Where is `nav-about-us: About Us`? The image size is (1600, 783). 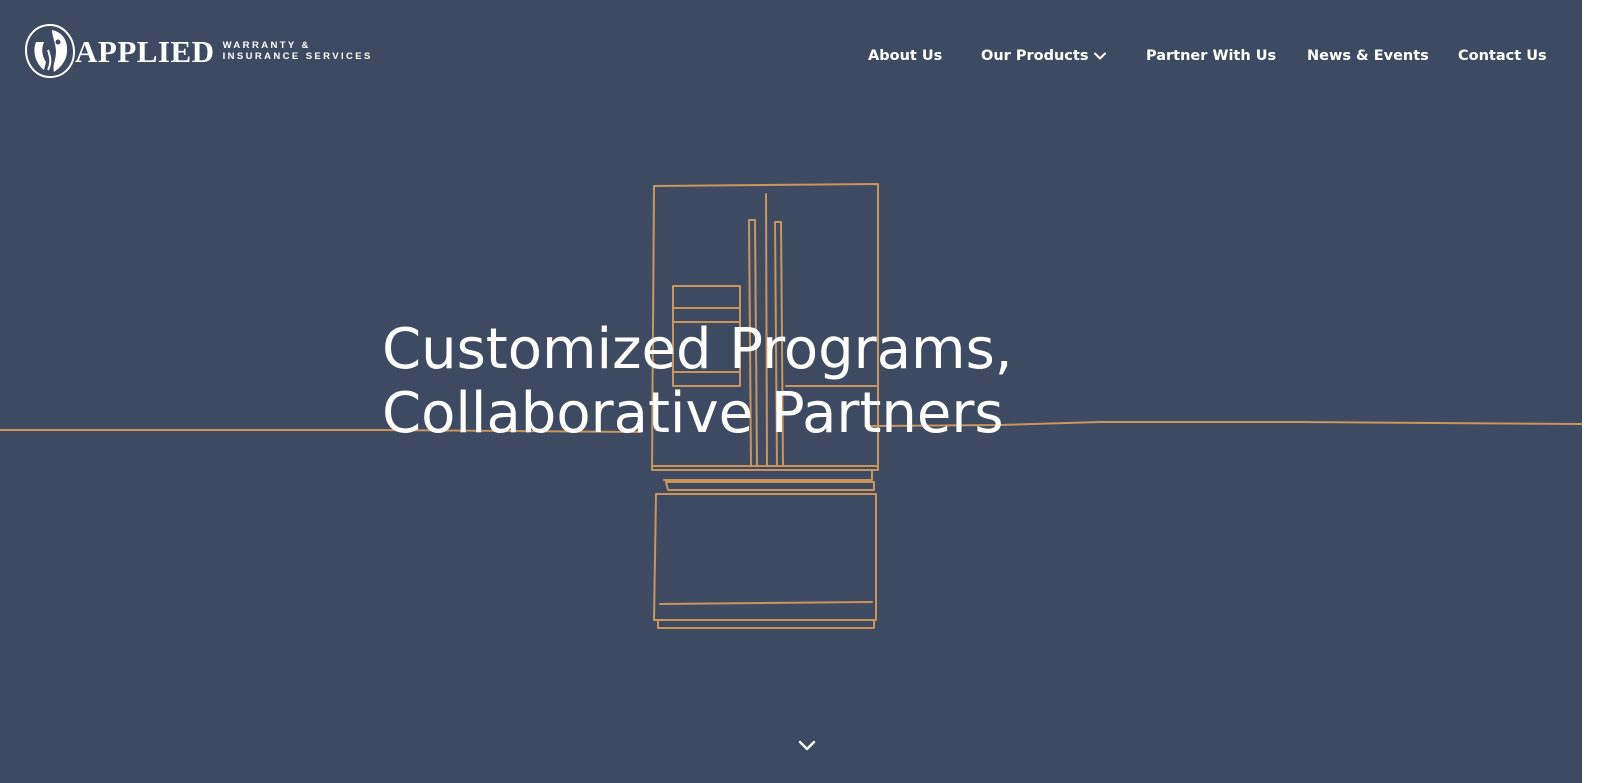
nav-about-us: About Us is located at coordinates (905, 56).